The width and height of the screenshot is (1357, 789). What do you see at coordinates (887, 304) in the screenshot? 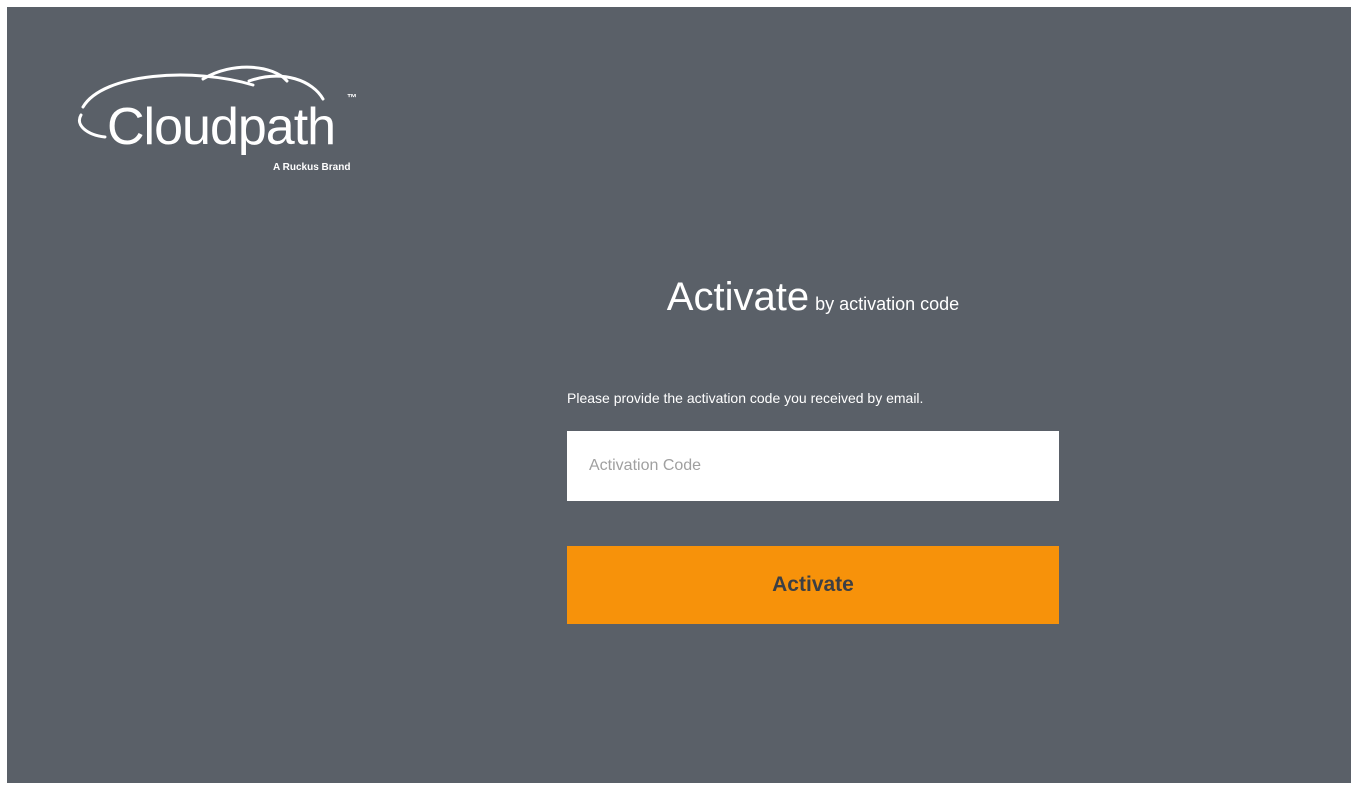
I see `page-subtitle: by activation code` at bounding box center [887, 304].